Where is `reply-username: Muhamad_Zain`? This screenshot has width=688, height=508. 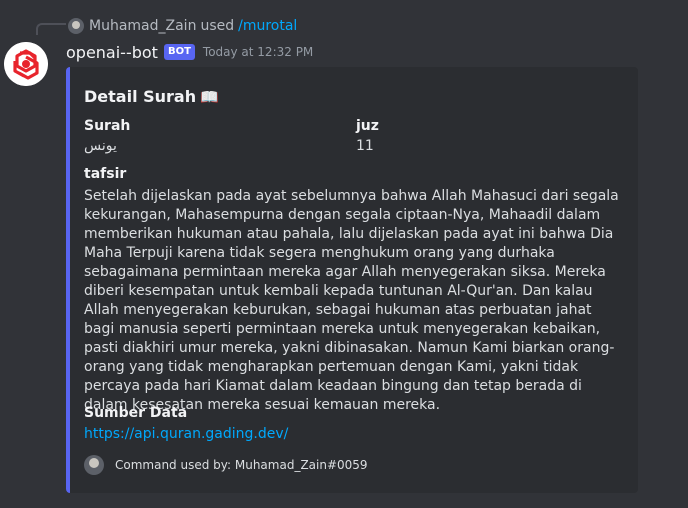
reply-username: Muhamad_Zain is located at coordinates (142, 26).